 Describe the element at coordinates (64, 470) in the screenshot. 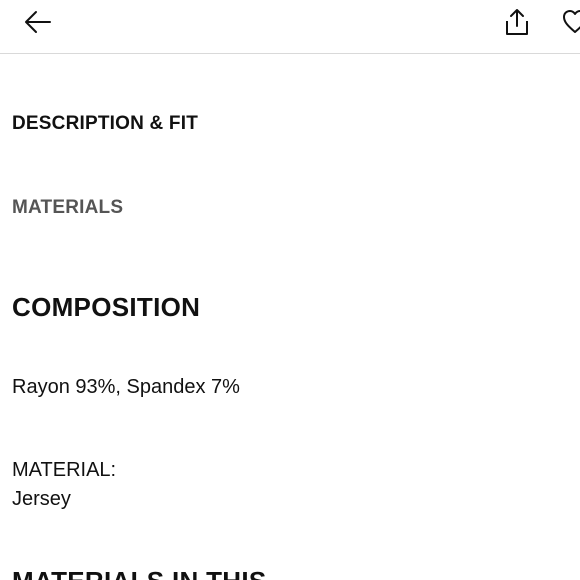

I see `material-label: MATERIAL:` at that location.